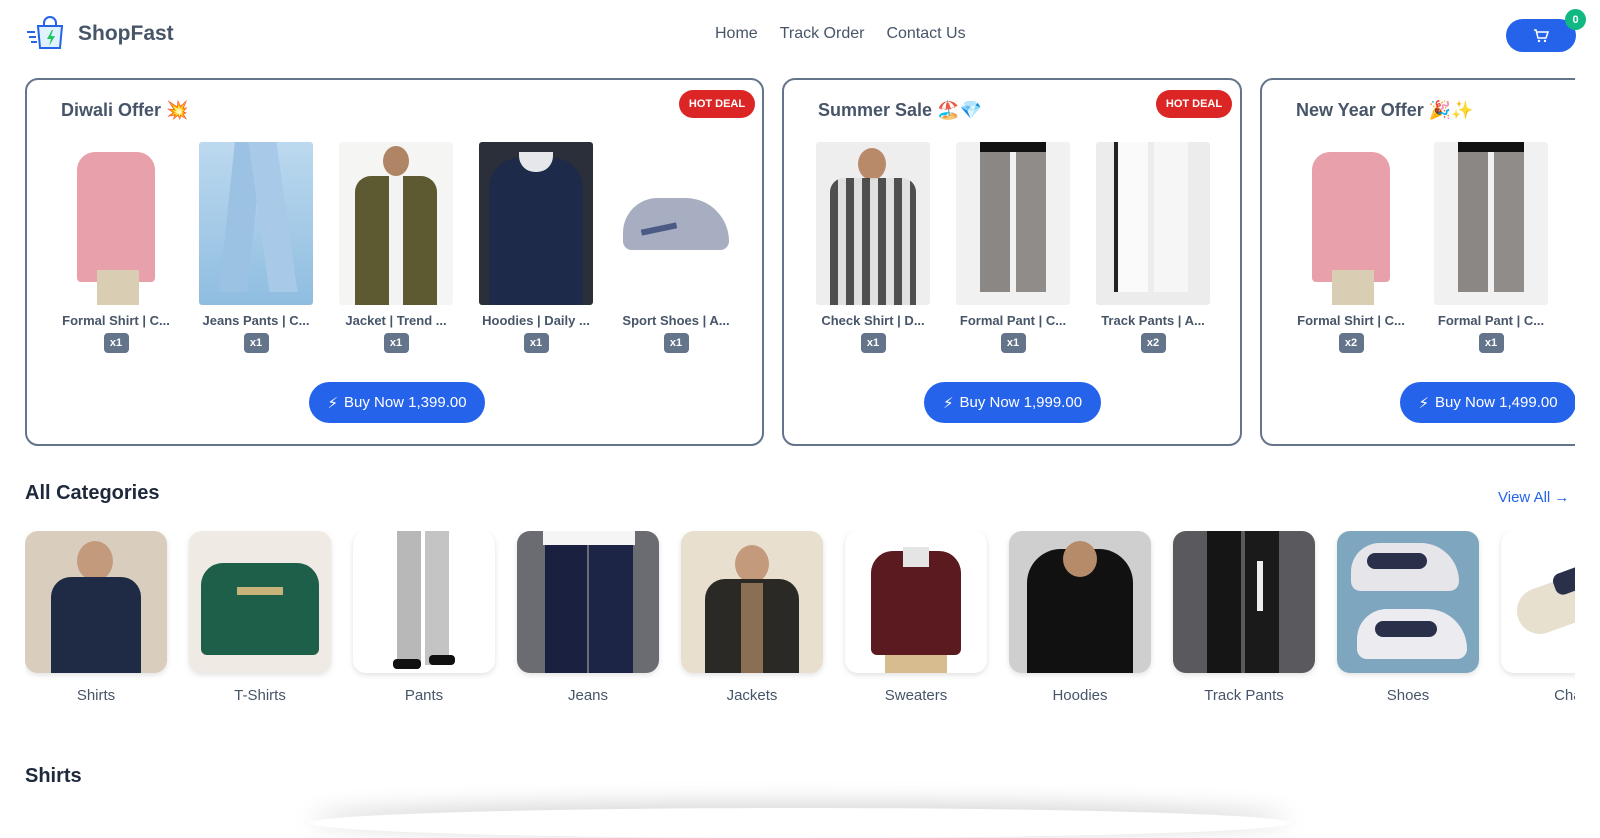 The width and height of the screenshot is (1600, 838). Describe the element at coordinates (916, 695) in the screenshot. I see `category-label: Sweaters` at that location.